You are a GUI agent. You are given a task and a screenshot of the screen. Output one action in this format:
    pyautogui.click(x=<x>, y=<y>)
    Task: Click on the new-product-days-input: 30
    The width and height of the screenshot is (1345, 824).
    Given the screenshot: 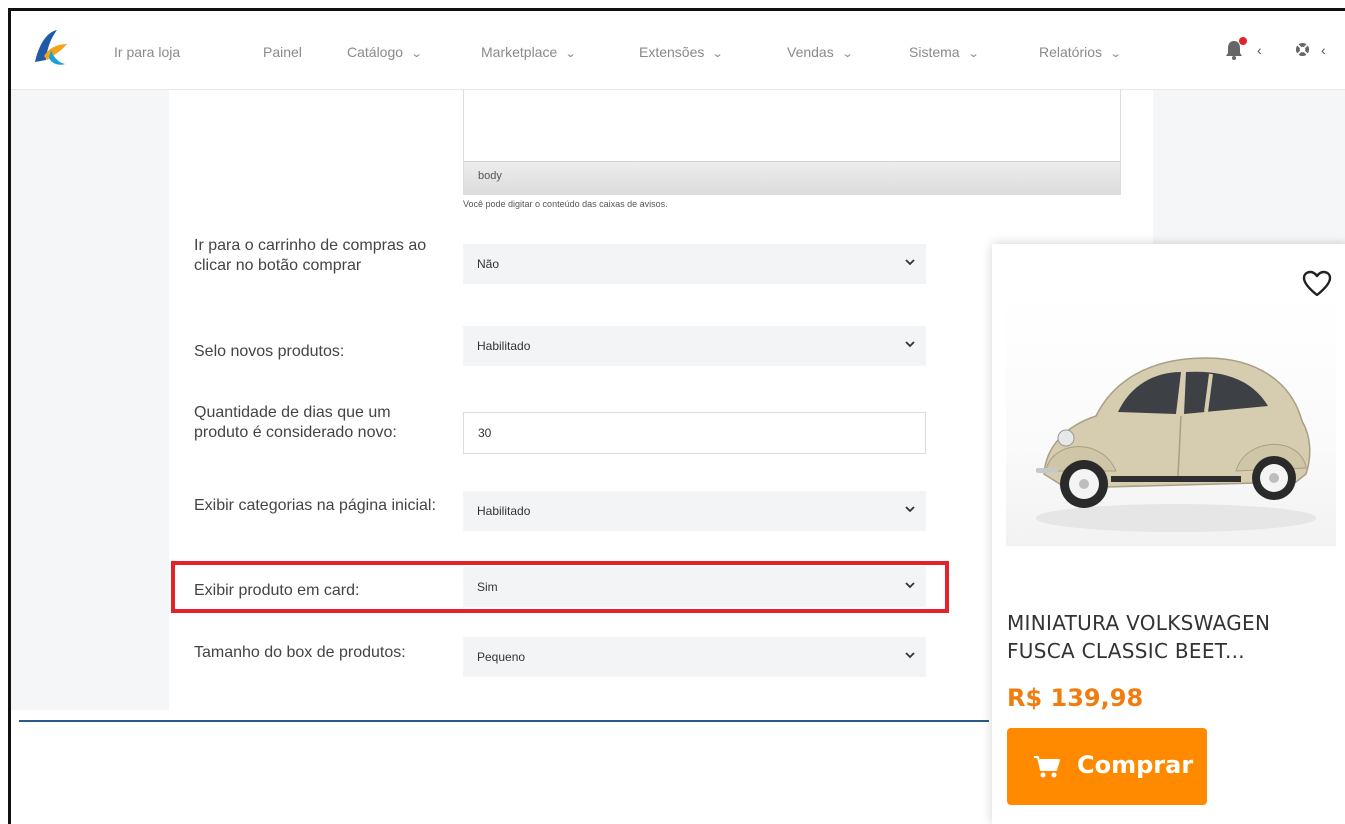 What is the action you would take?
    pyautogui.click(x=694, y=433)
    